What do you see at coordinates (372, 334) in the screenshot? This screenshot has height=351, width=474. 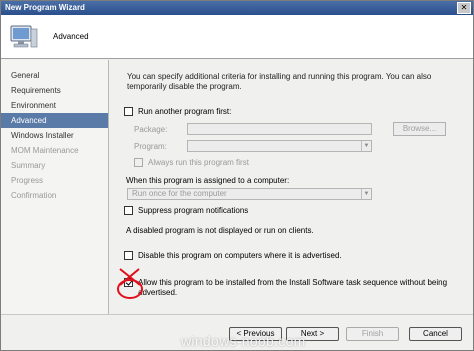 I see `finish-button: Finish` at bounding box center [372, 334].